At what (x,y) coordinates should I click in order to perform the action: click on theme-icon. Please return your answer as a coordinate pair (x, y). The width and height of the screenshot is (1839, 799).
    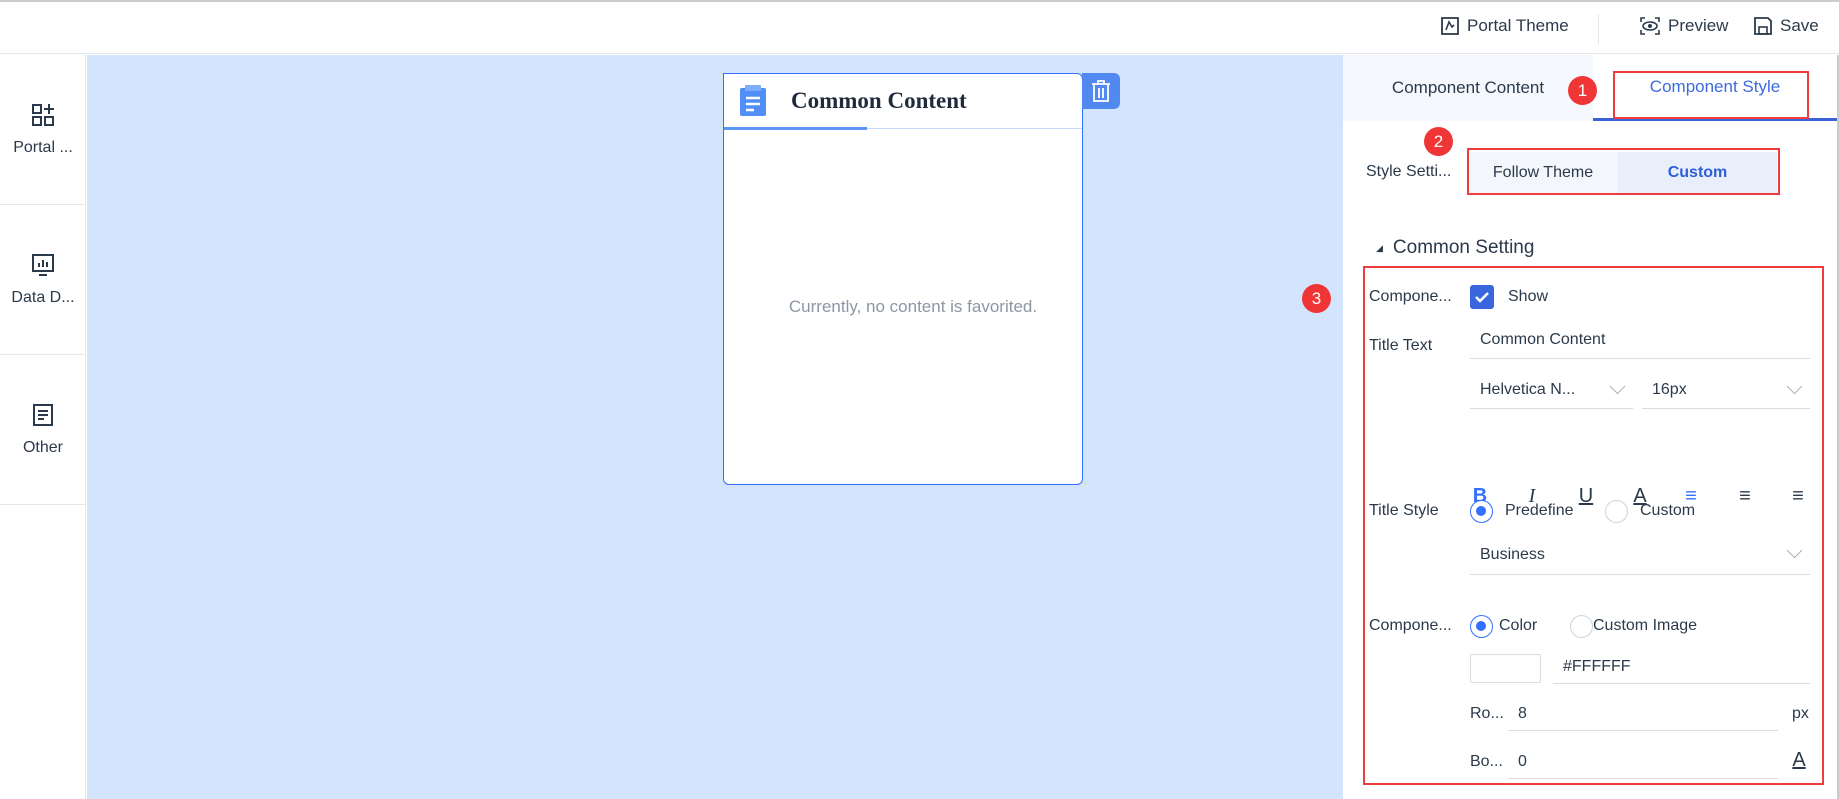
    Looking at the image, I should click on (1450, 26).